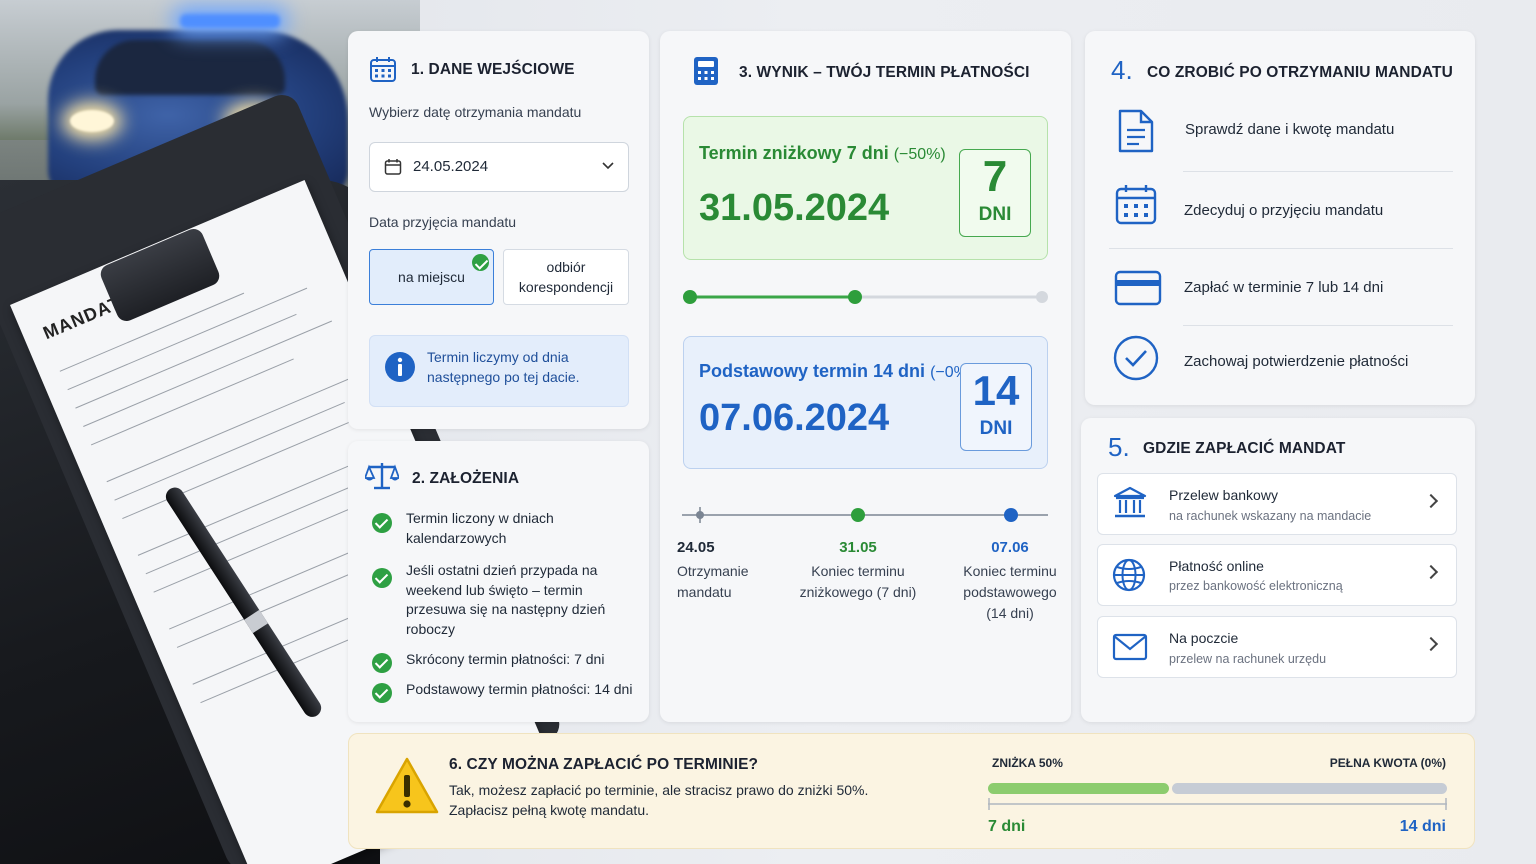  What do you see at coordinates (996, 428) in the screenshot?
I see `basic-days-unit: DNI` at bounding box center [996, 428].